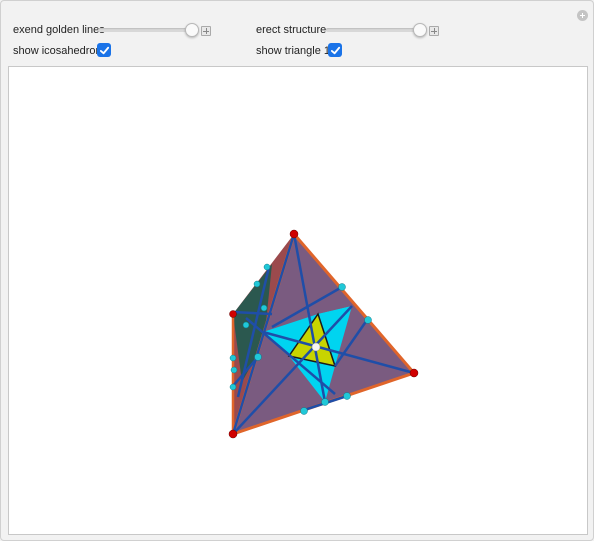  What do you see at coordinates (323, 334) in the screenshot?
I see `tetrahedron-scene` at bounding box center [323, 334].